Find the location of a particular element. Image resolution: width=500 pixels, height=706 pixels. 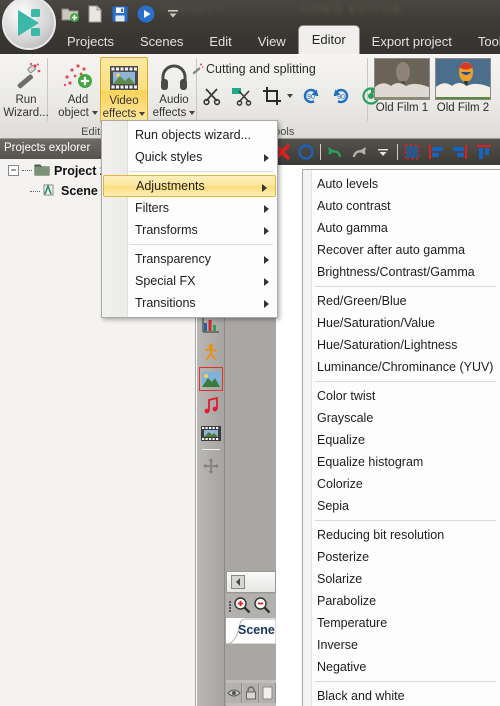

submenu-item-black-and-white: Black and white is located at coordinates (401, 695).